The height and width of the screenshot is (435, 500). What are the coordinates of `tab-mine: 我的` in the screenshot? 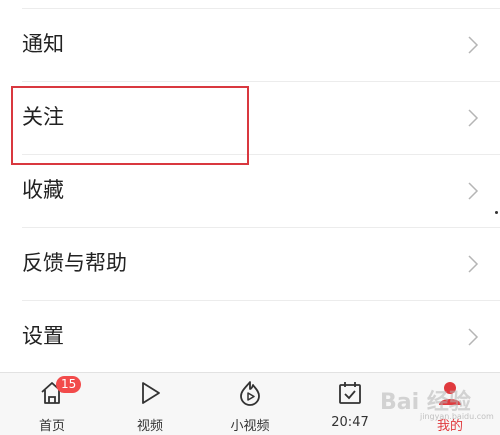 It's located at (450, 404).